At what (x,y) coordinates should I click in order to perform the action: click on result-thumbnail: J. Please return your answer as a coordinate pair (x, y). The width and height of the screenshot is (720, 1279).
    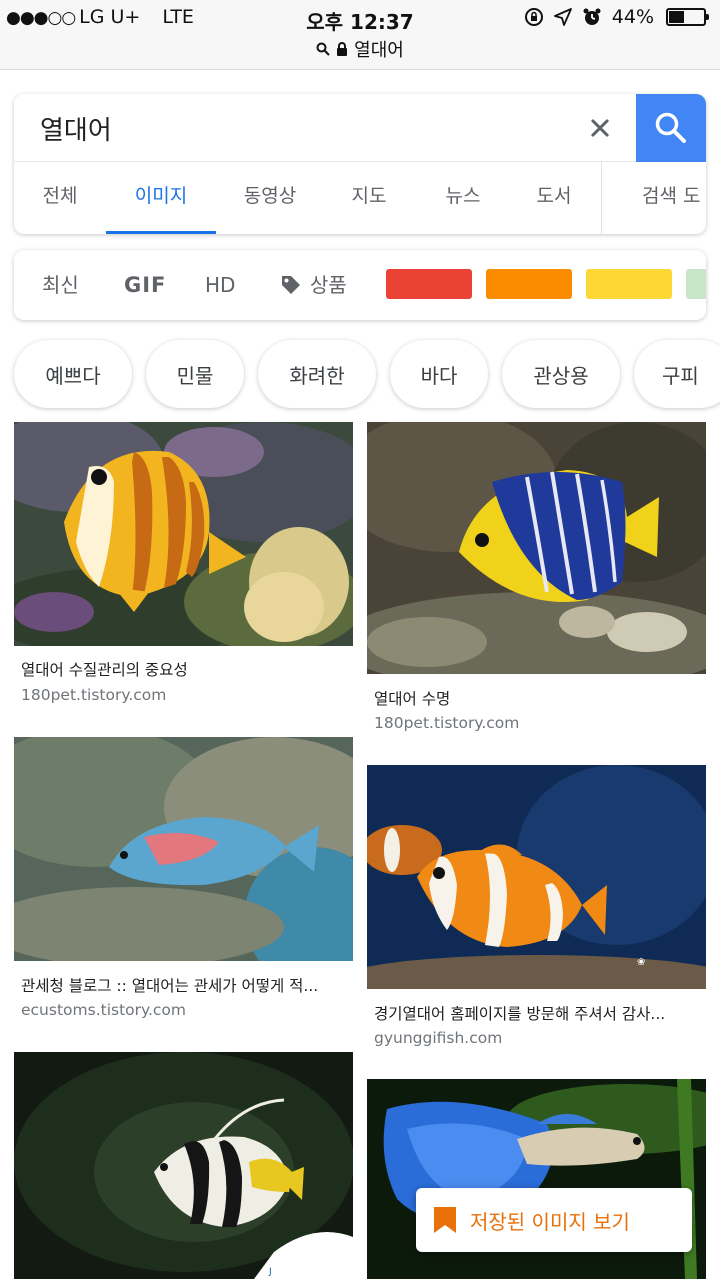
    Looking at the image, I should click on (183, 1165).